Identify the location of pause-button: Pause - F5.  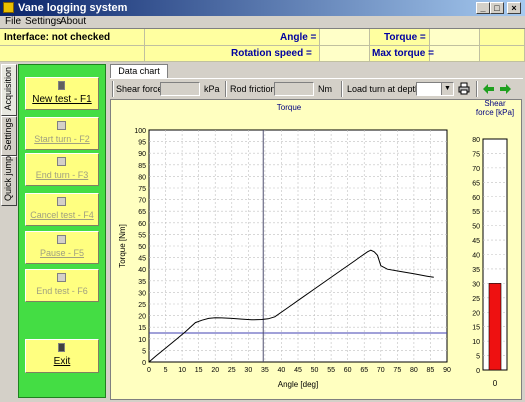
(62, 247).